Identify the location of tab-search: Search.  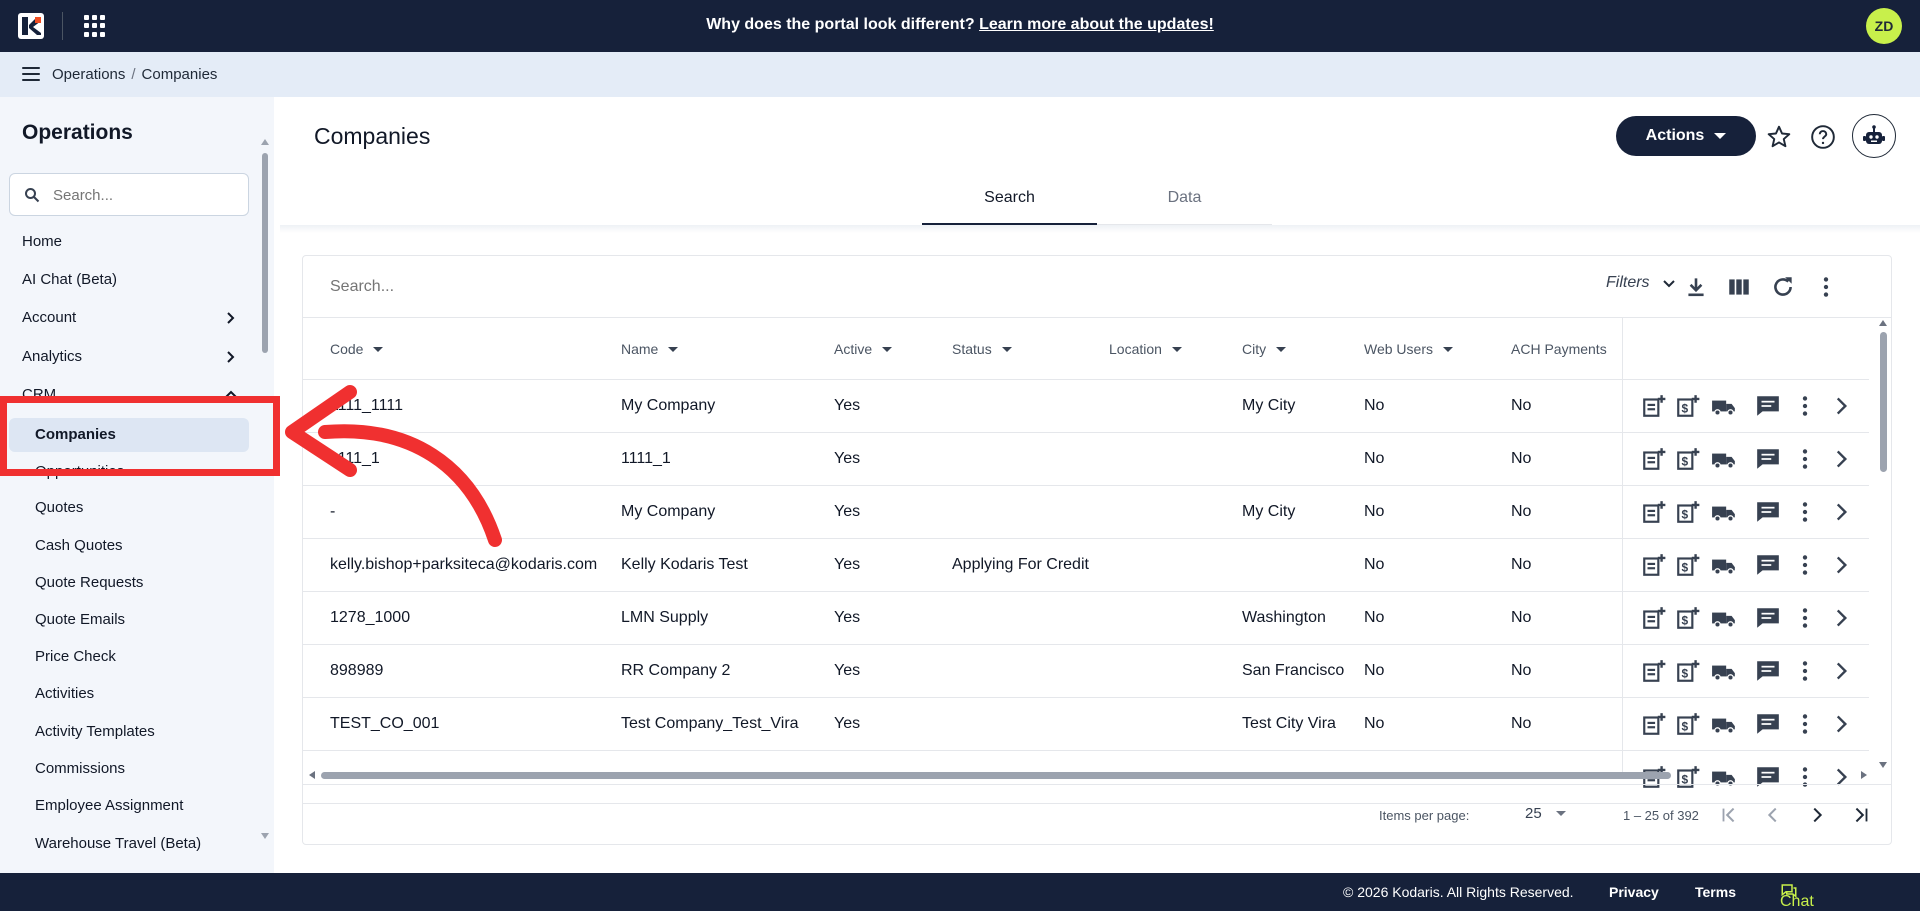
(1009, 201).